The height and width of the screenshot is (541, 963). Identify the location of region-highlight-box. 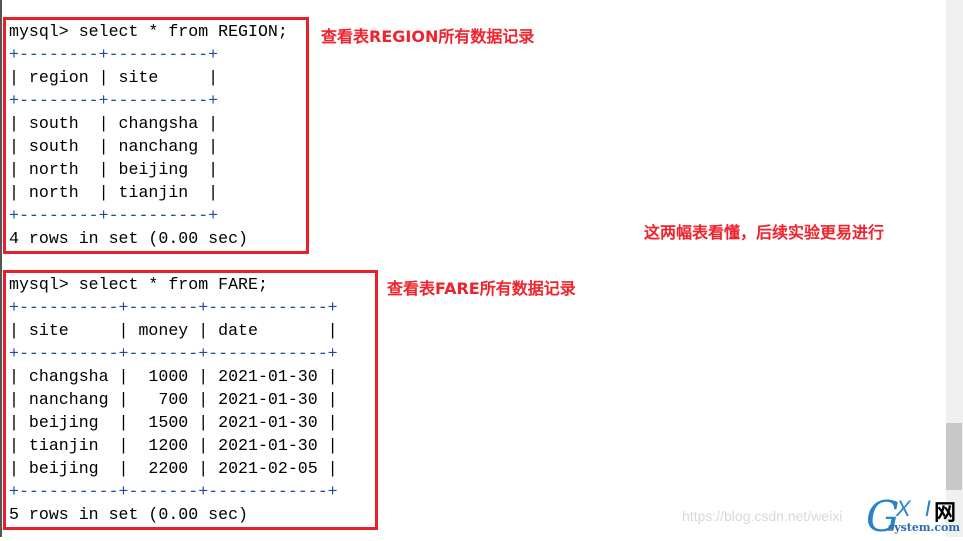
(156, 135).